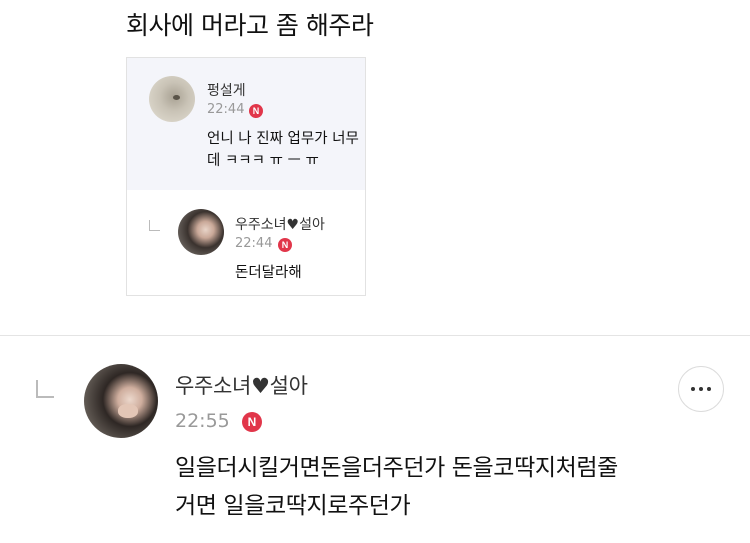 The image size is (750, 543). Describe the element at coordinates (226, 90) in the screenshot. I see `quoted-author-name: 펑설게` at that location.